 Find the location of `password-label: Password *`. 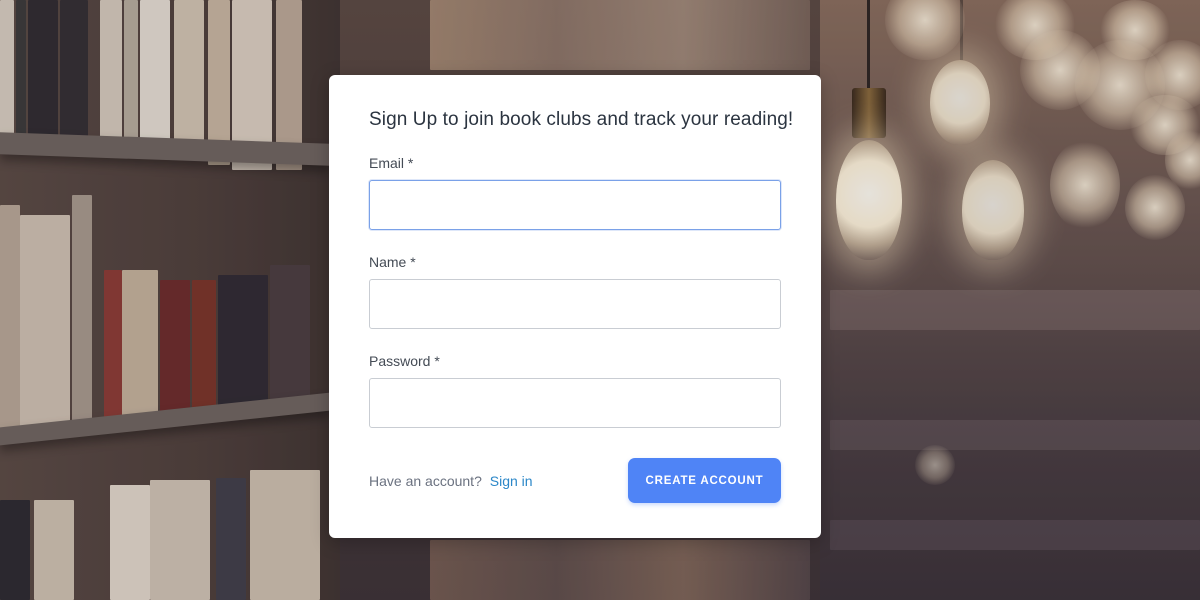

password-label: Password * is located at coordinates (404, 361).